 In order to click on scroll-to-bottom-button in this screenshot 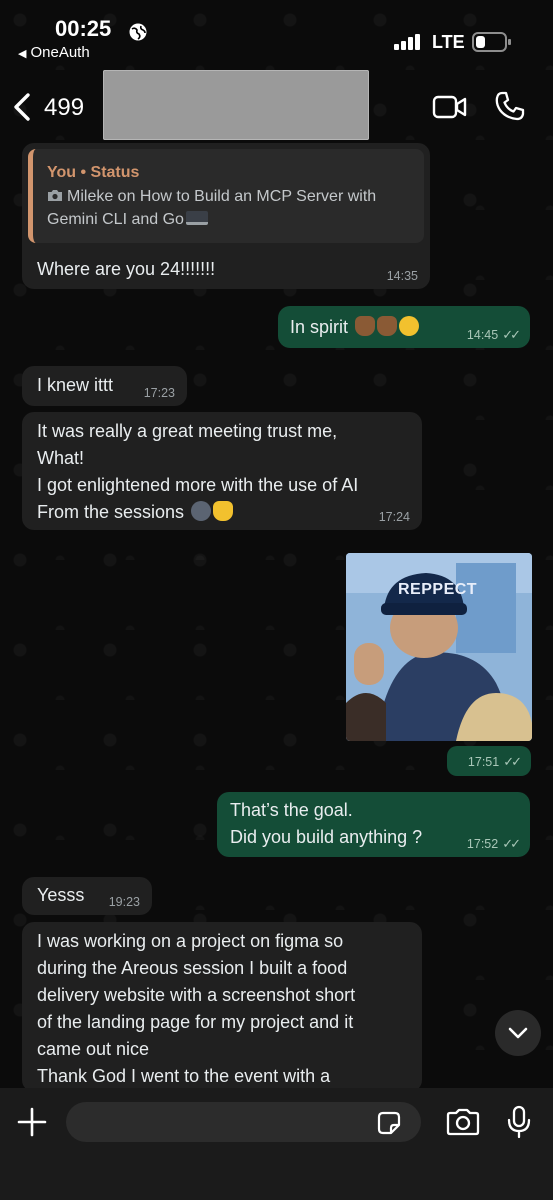, I will do `click(518, 1033)`.